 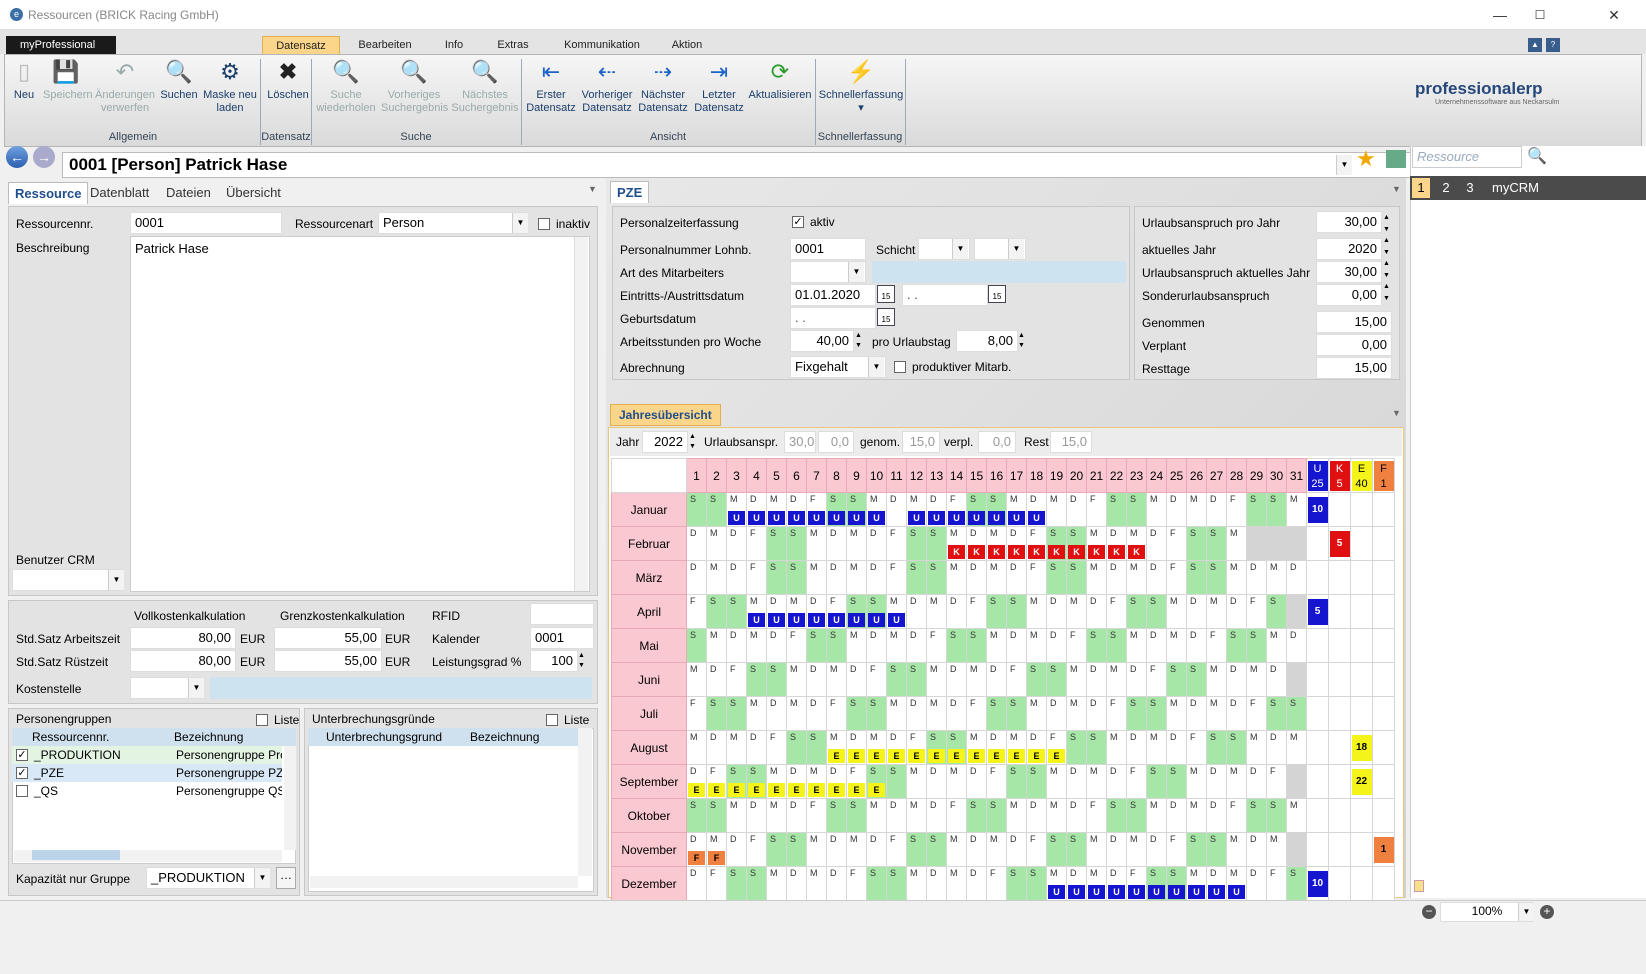 What do you see at coordinates (346, 87) in the screenshot?
I see `repeat-search-button: 🔍 Suche wiederholen` at bounding box center [346, 87].